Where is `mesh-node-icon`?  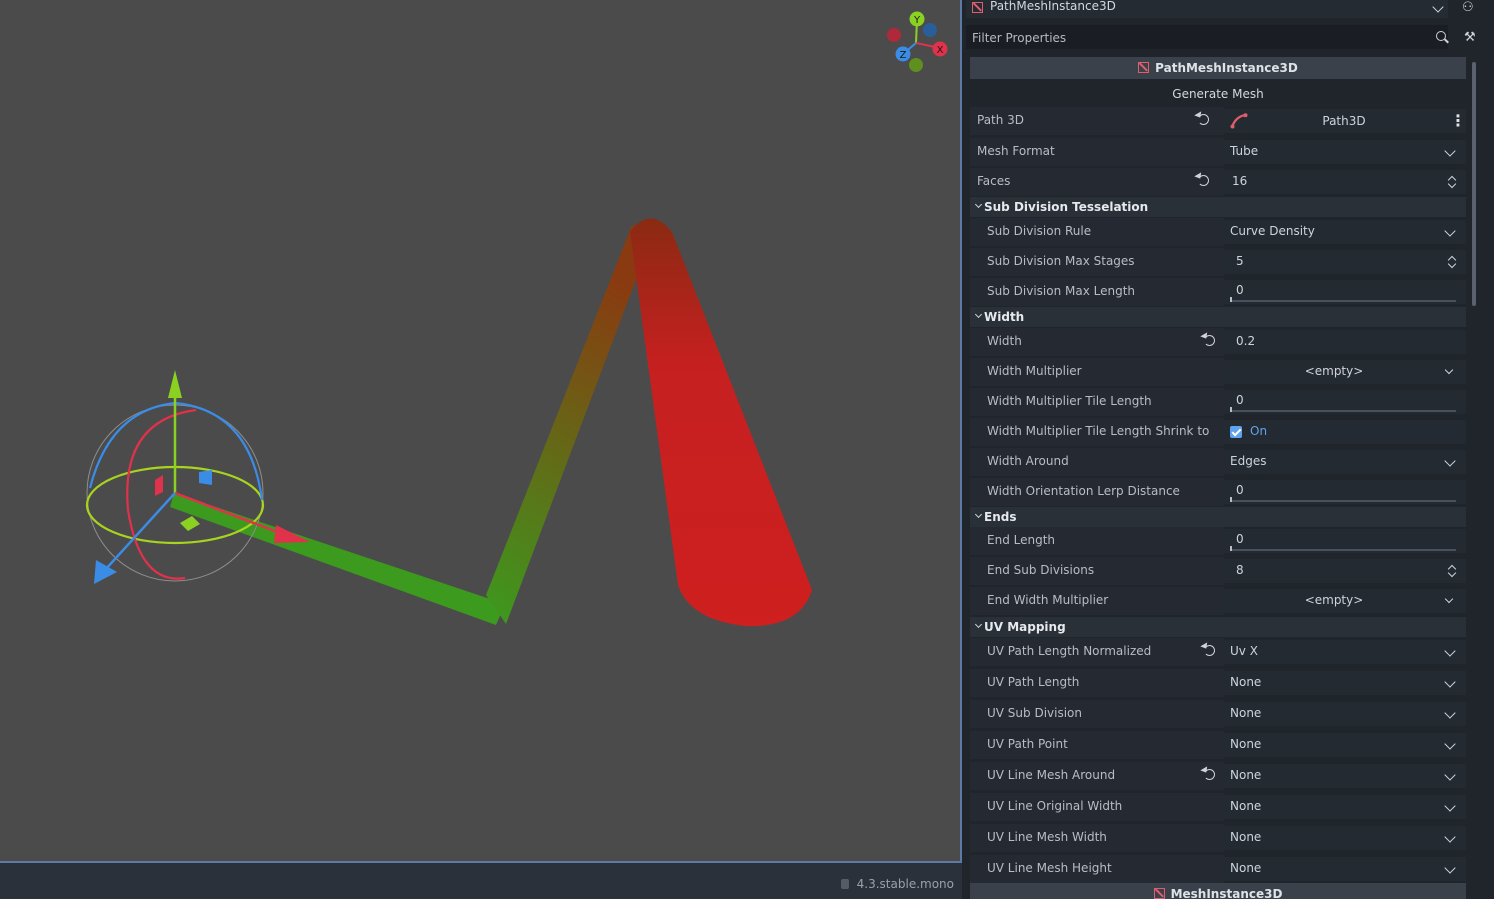
mesh-node-icon is located at coordinates (1144, 67).